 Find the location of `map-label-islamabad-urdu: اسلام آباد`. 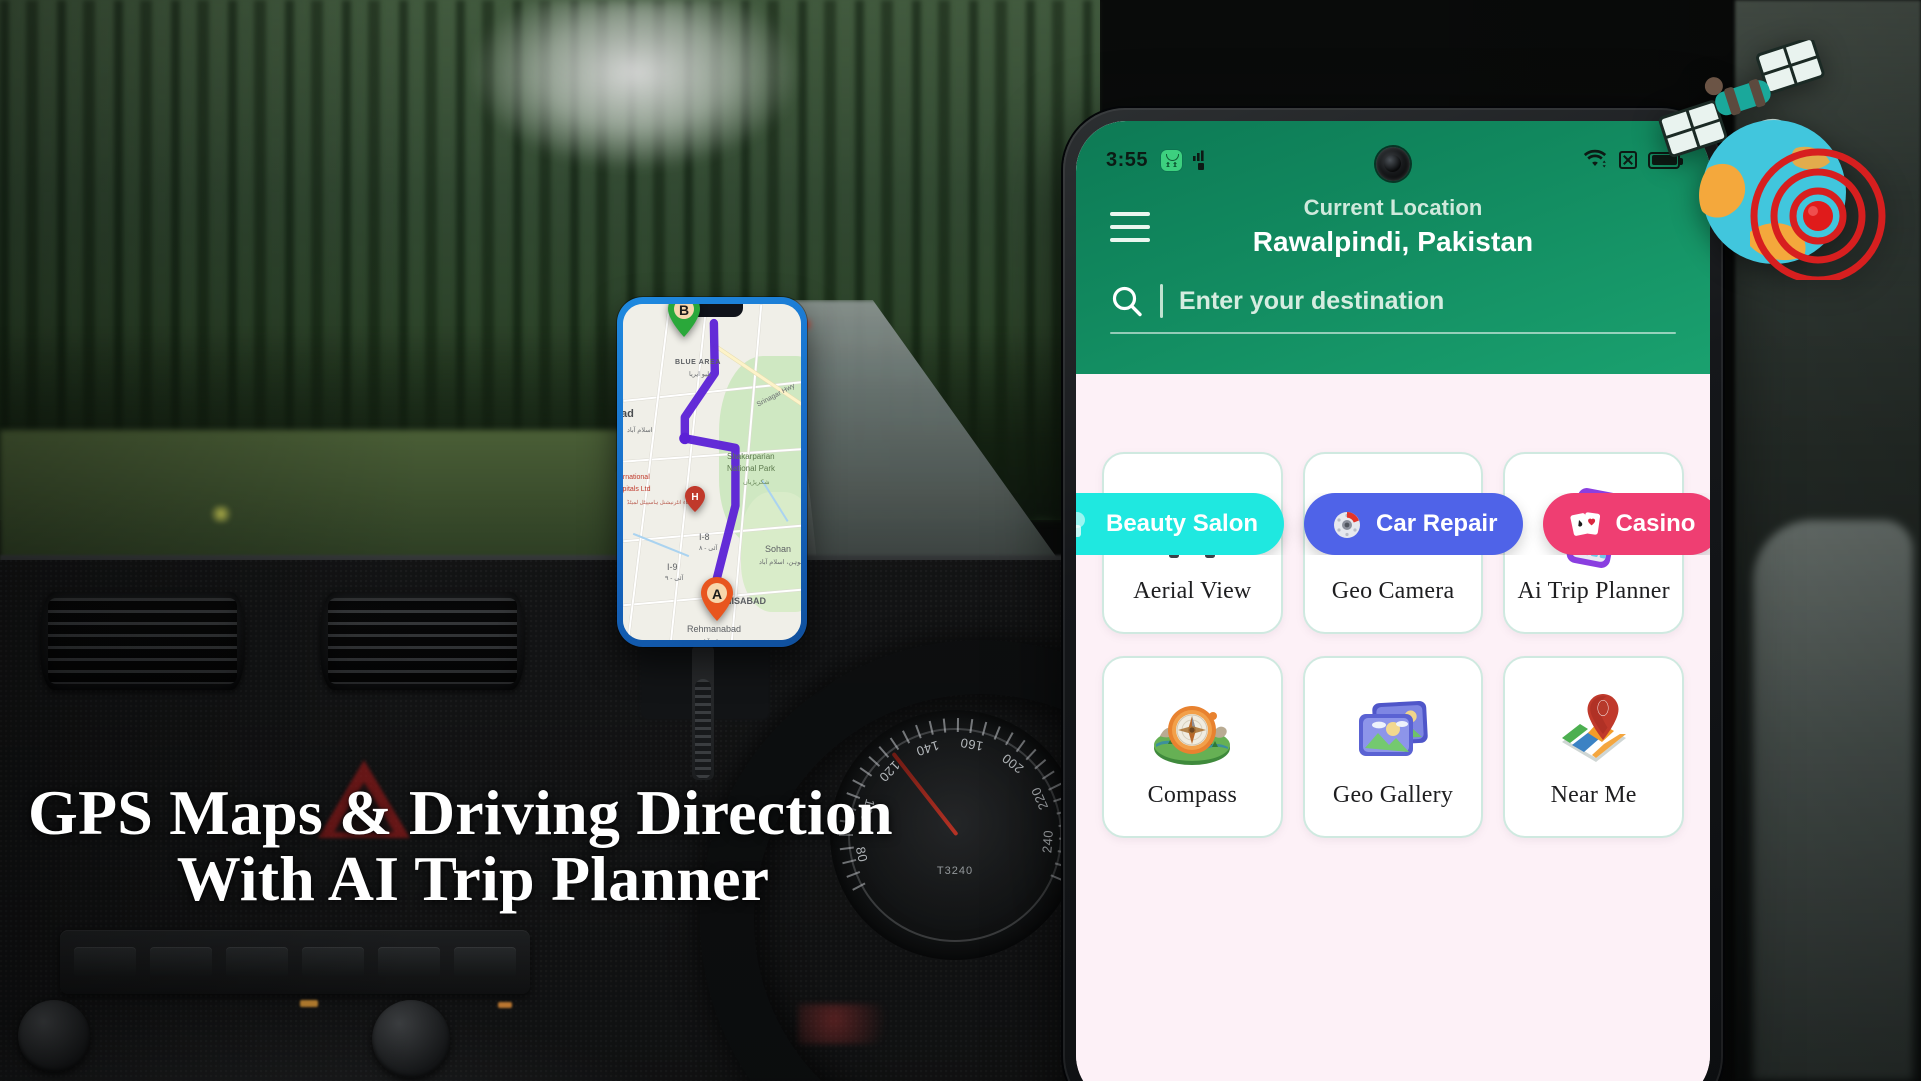

map-label-islamabad-urdu: اسلام آباد is located at coordinates (640, 430).